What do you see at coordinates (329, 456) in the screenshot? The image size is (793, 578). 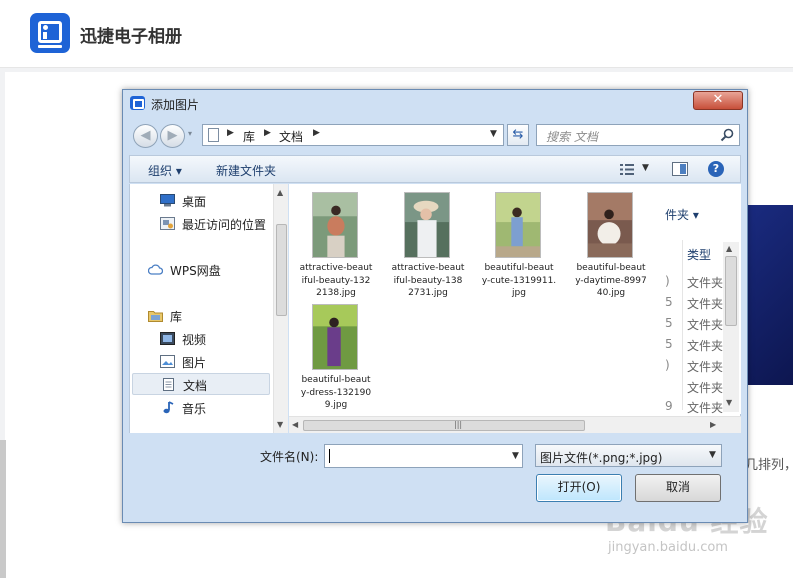 I see `text-caret` at bounding box center [329, 456].